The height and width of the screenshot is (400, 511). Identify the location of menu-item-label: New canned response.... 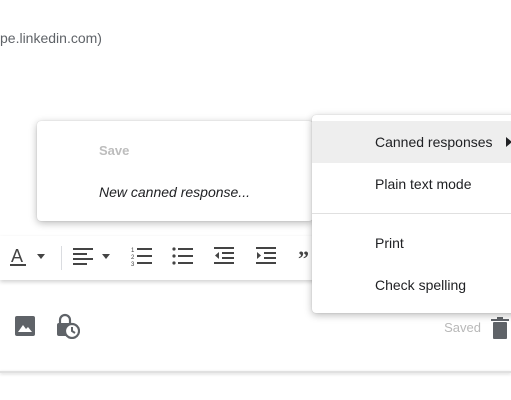
(174, 192).